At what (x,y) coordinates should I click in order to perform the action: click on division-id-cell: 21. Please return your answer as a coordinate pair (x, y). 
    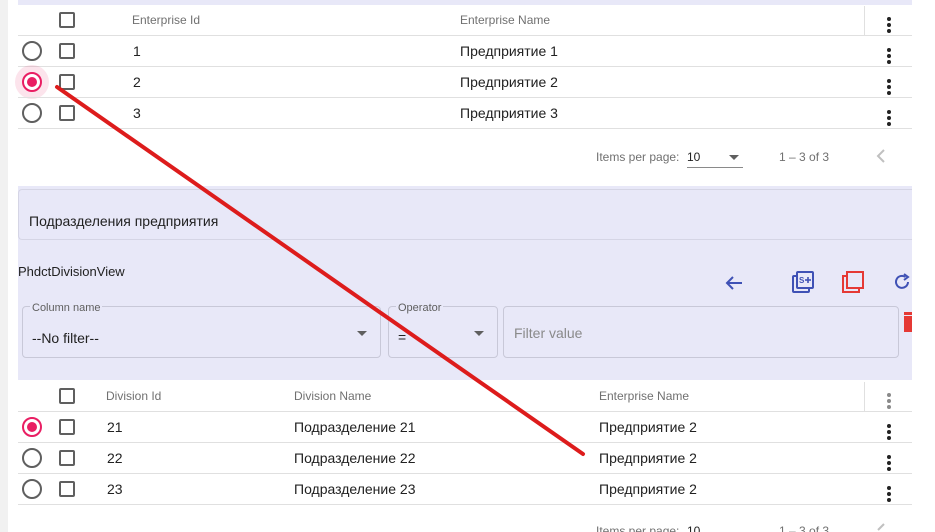
    Looking at the image, I should click on (115, 427).